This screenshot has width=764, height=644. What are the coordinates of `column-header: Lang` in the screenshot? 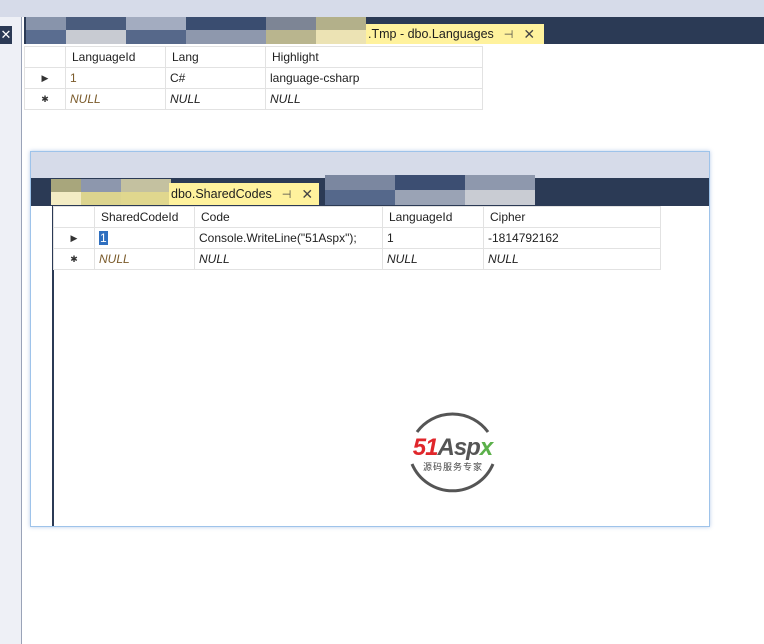 It's located at (215, 57).